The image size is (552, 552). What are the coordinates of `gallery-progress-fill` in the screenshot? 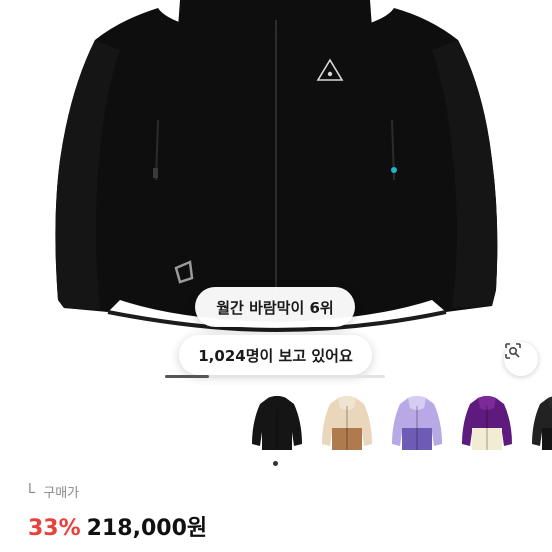 It's located at (187, 376).